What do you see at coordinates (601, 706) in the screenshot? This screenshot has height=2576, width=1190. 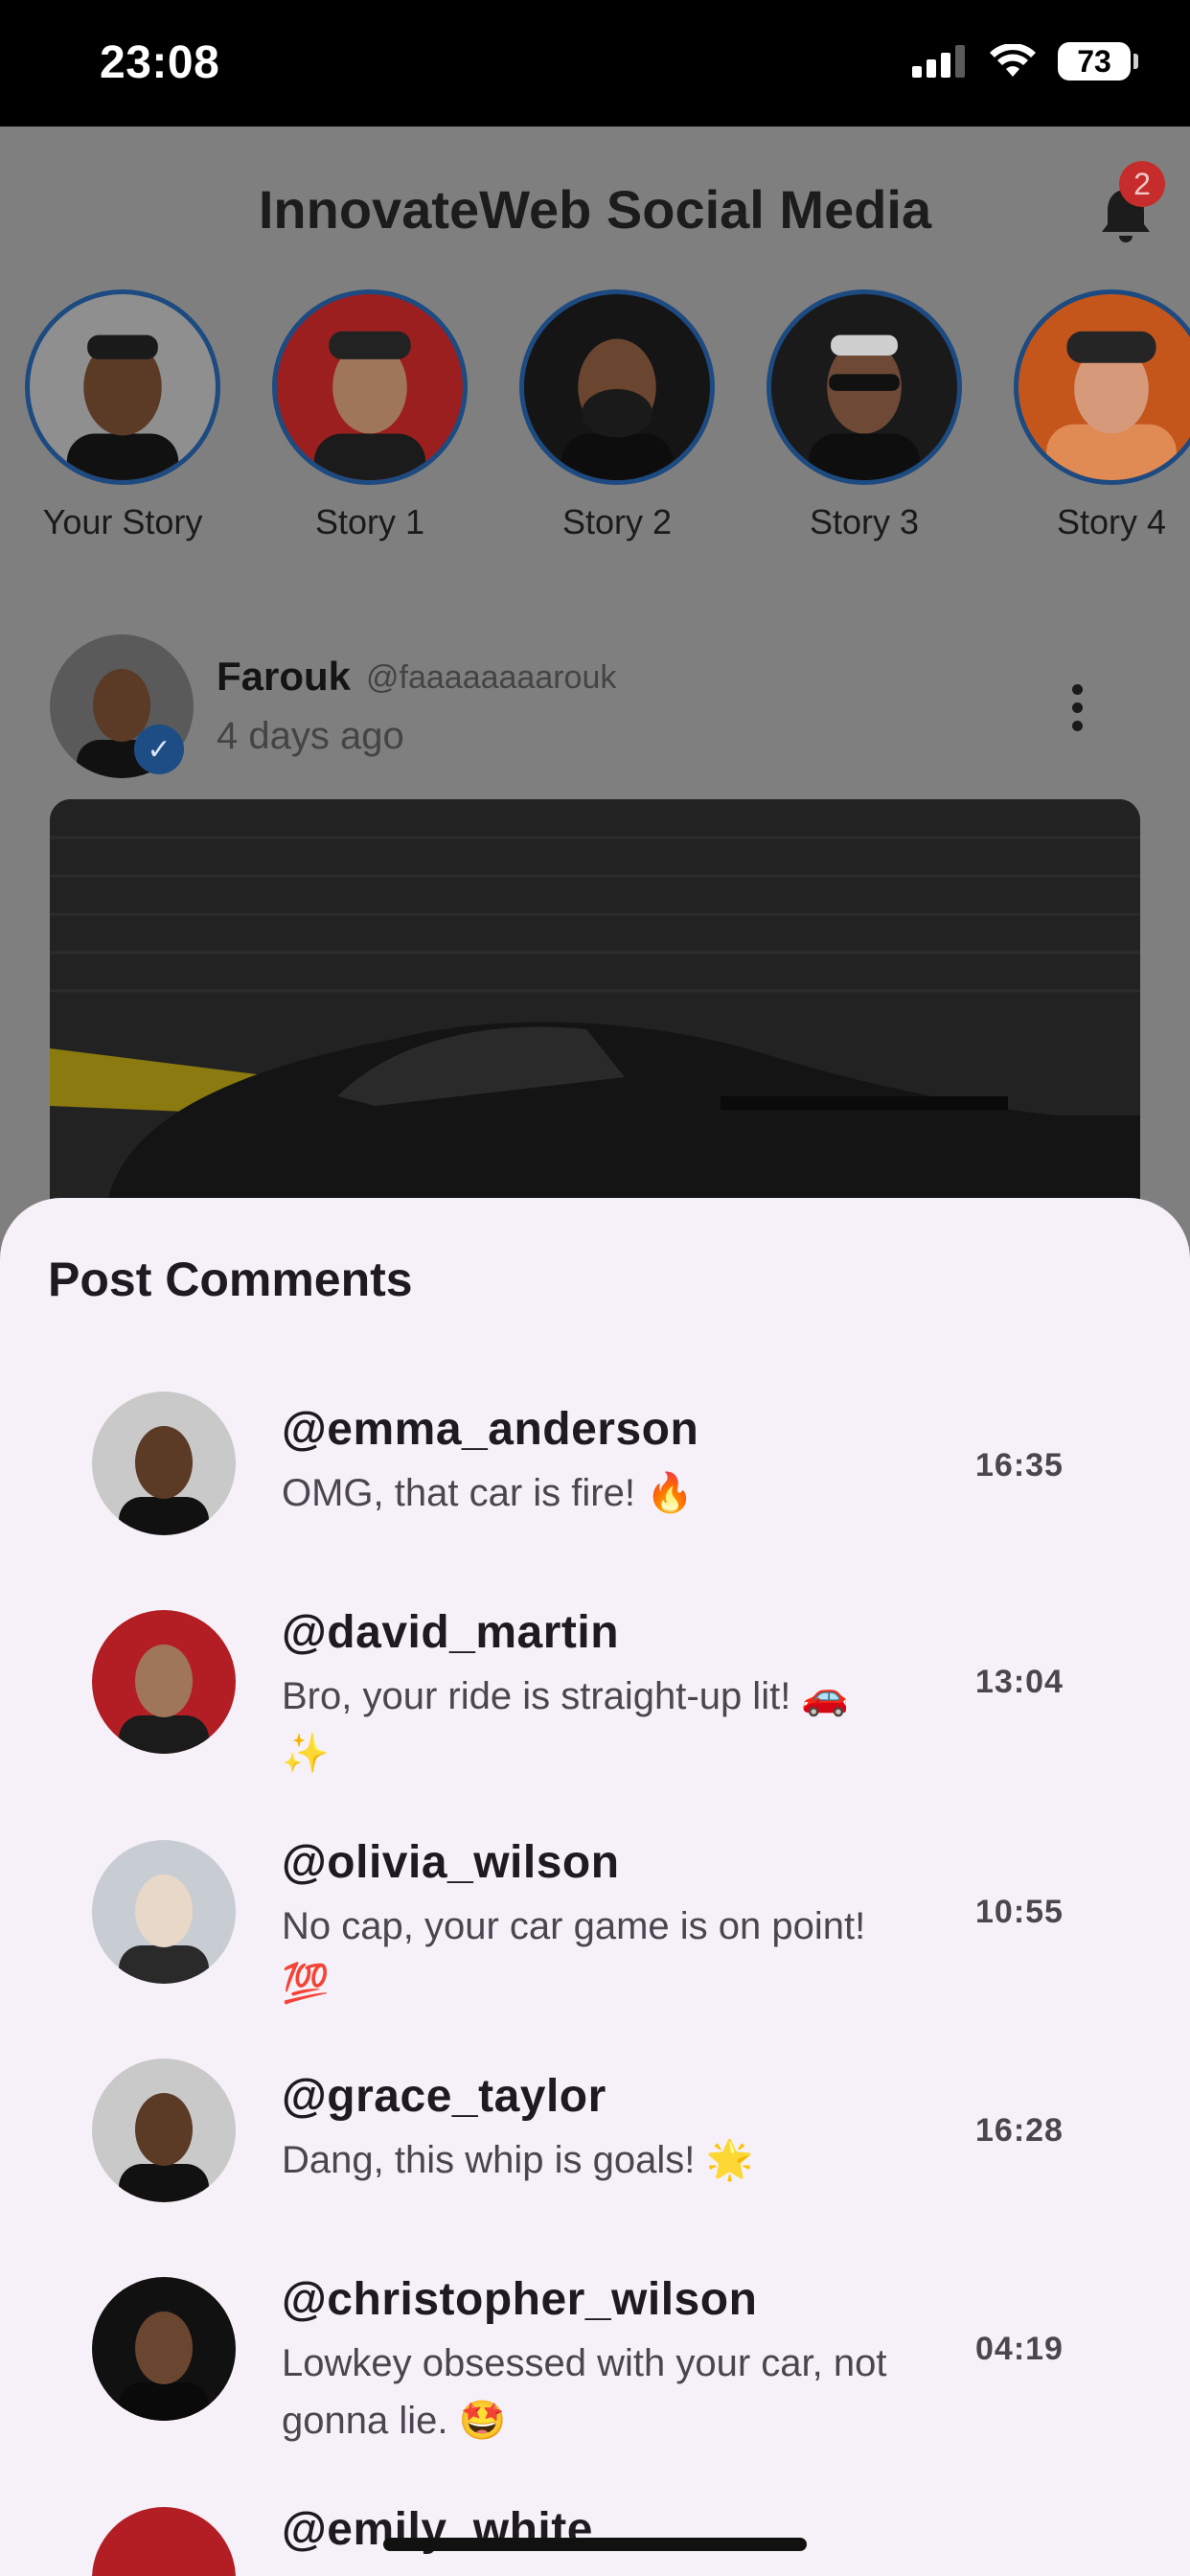 I see `post-header: Farouk @faaaaaaaarouk 4 days ago` at bounding box center [601, 706].